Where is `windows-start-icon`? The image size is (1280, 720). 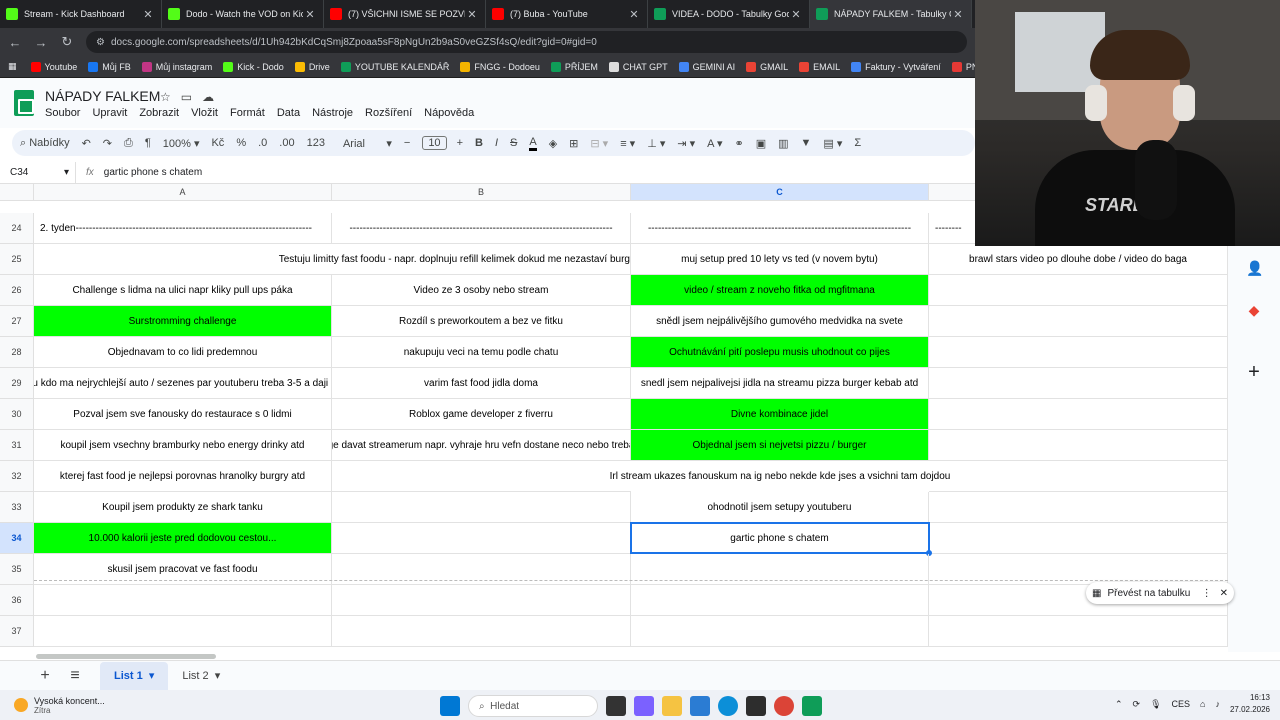
windows-start-icon is located at coordinates (450, 706).